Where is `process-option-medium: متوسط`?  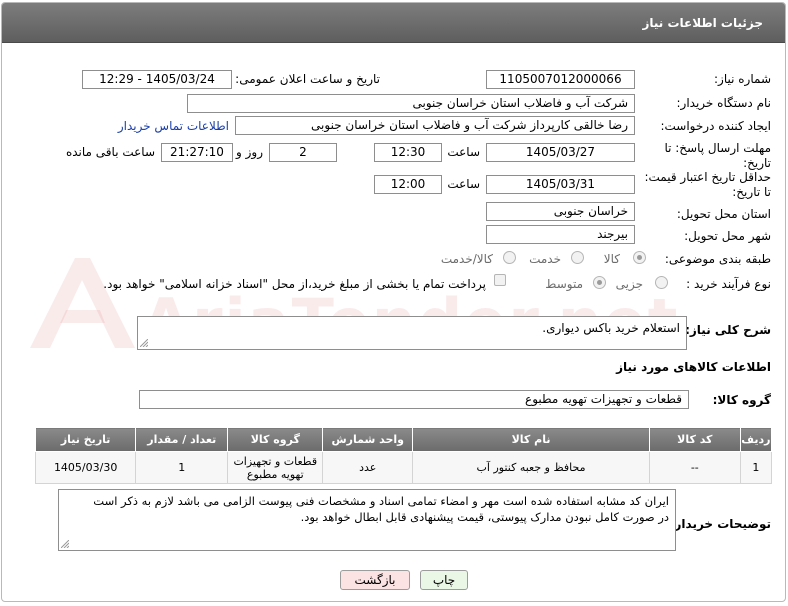
process-option-medium: متوسط is located at coordinates (564, 284).